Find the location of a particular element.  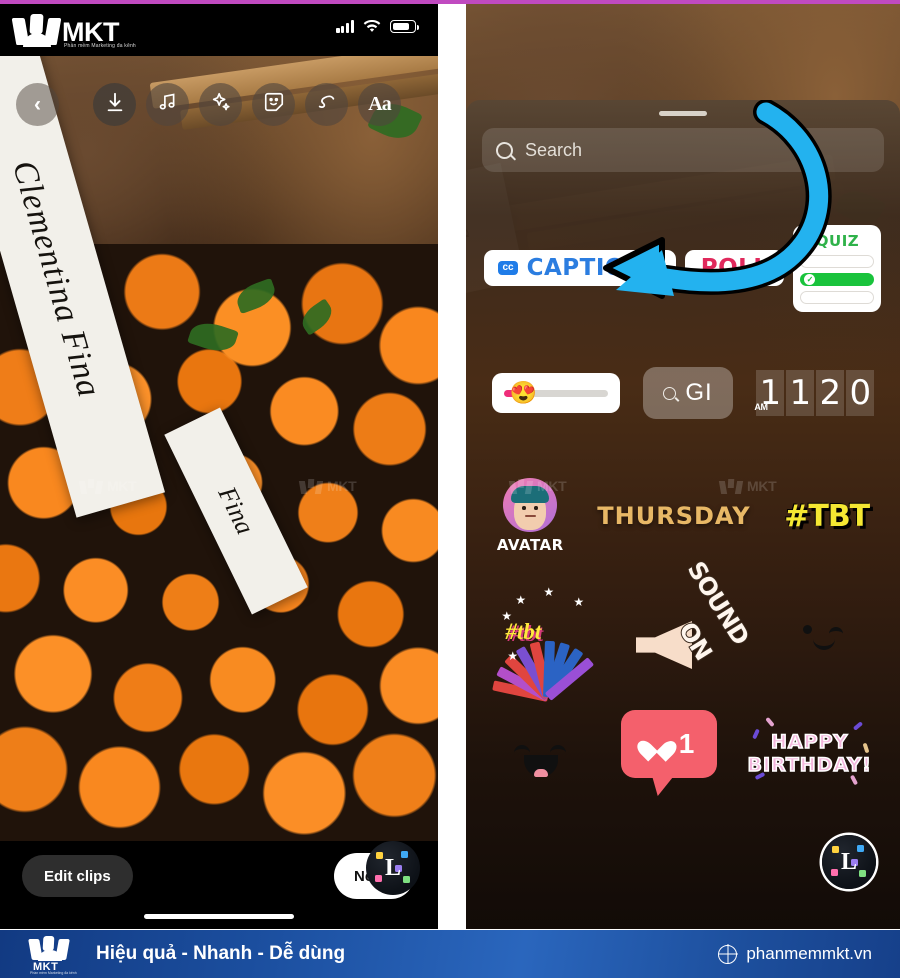

tbt-label: #TBT is located at coordinates (827, 516).